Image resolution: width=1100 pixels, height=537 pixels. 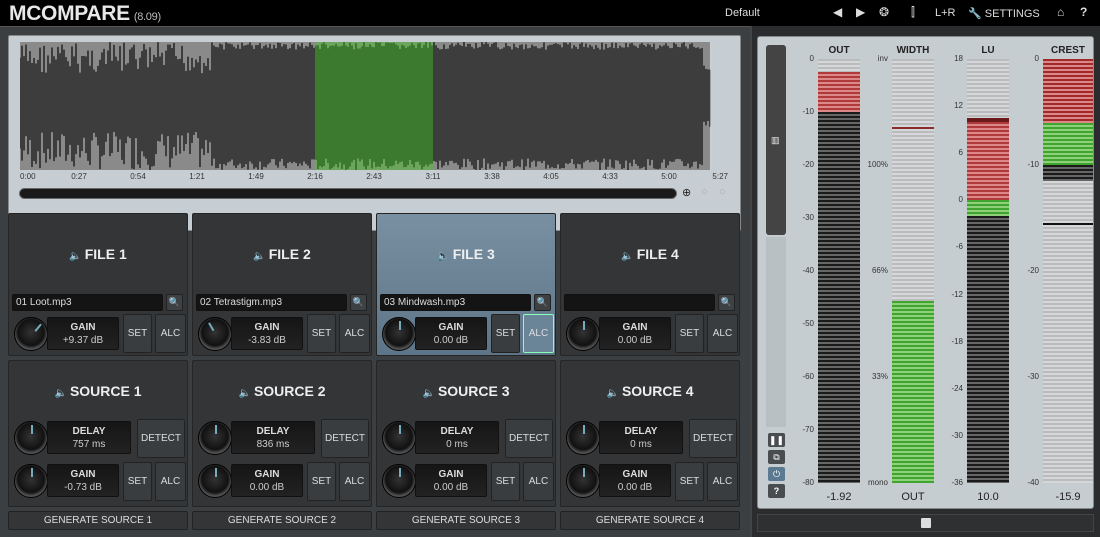 I want to click on meter-scale-label: -18, so click(x=957, y=341).